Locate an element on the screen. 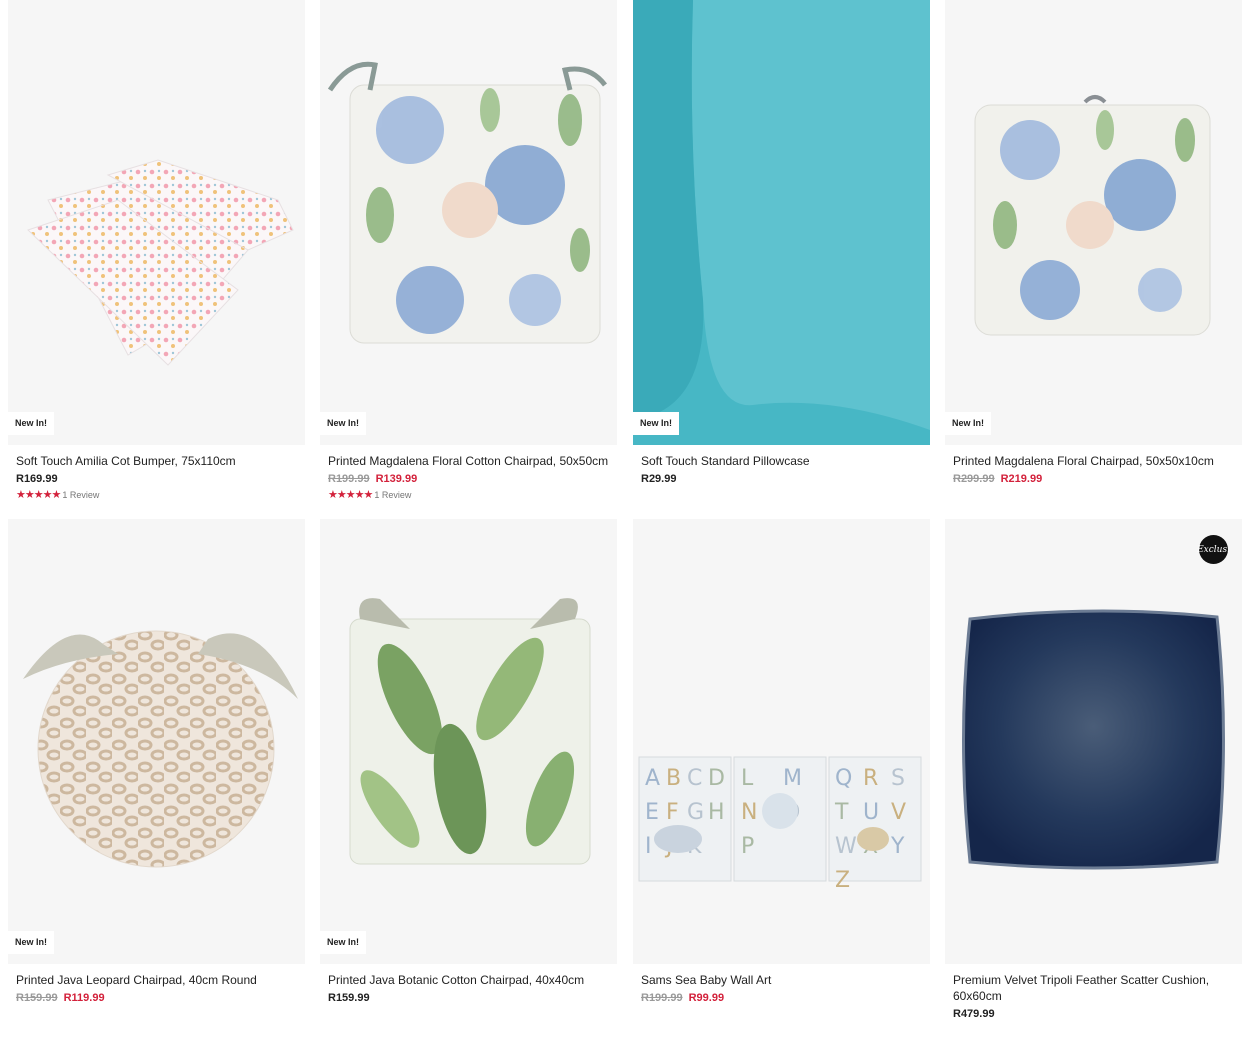  wall-art-letter: F is located at coordinates (672, 812).